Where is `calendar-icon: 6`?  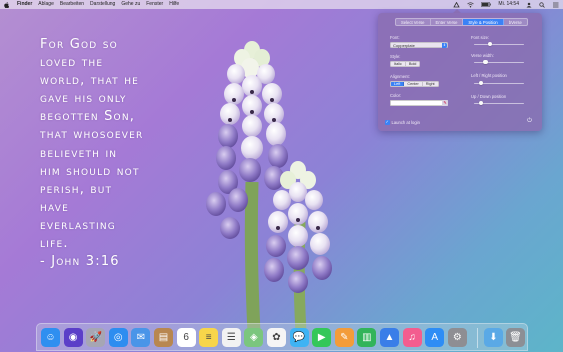
calendar-icon: 6 is located at coordinates (186, 337).